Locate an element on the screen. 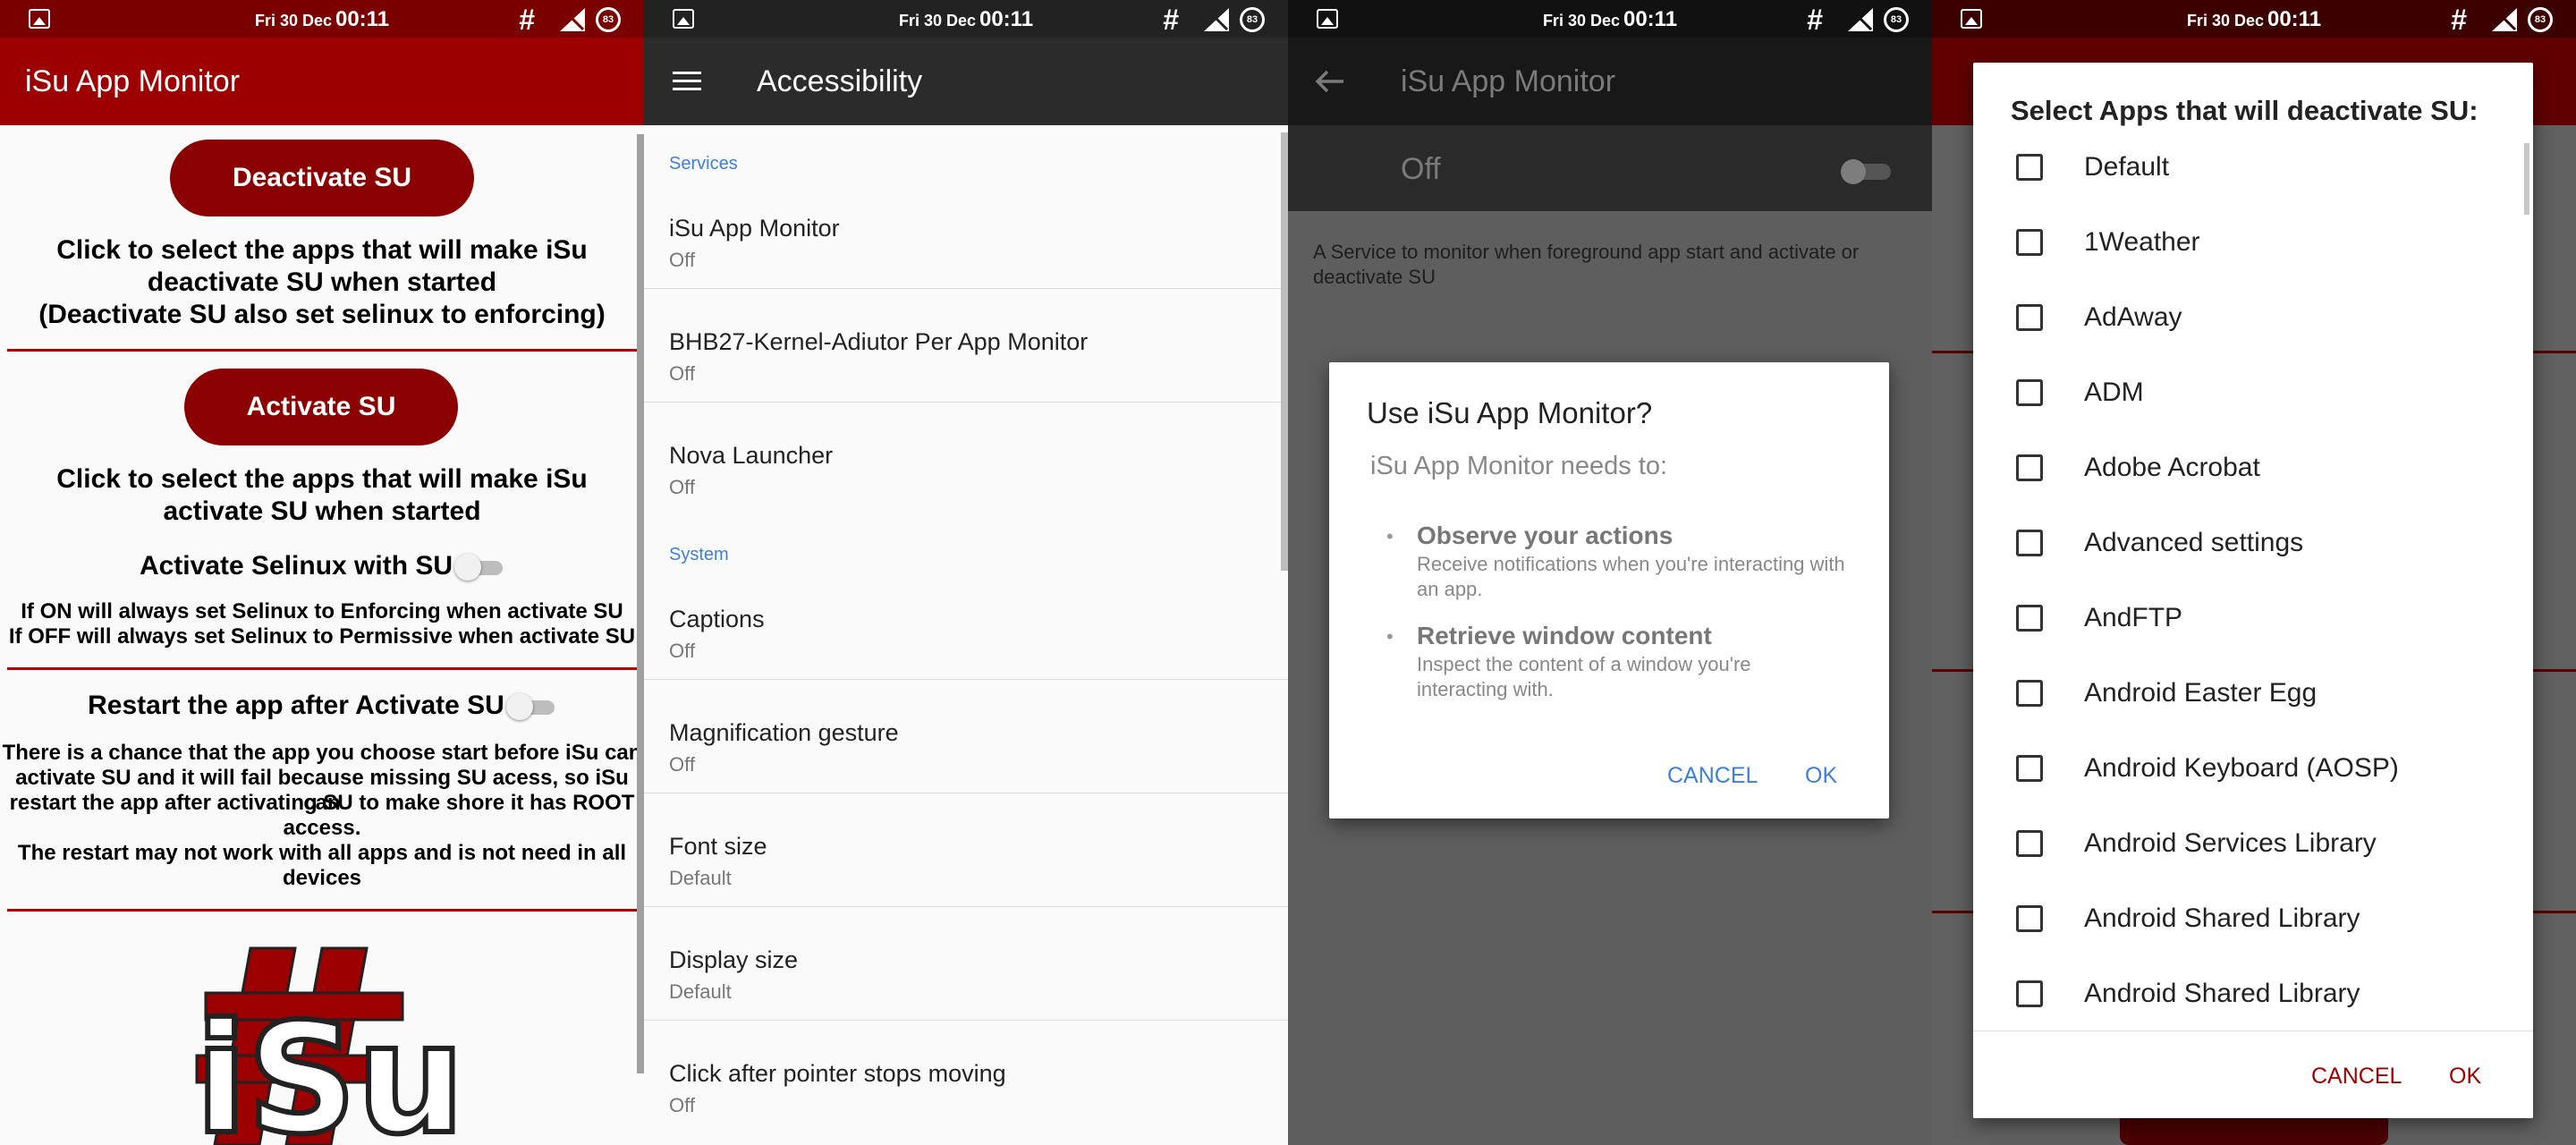 The image size is (2576, 1145). activate-desc-line: activate SU when started is located at coordinates (322, 511).